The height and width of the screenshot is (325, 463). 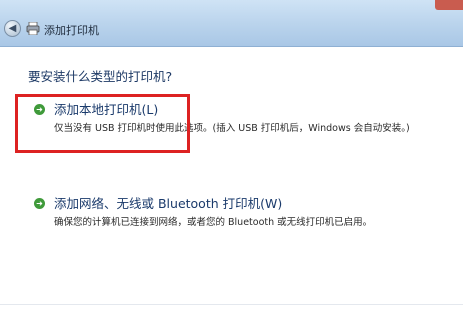 What do you see at coordinates (102, 123) in the screenshot?
I see `red-highlight-box` at bounding box center [102, 123].